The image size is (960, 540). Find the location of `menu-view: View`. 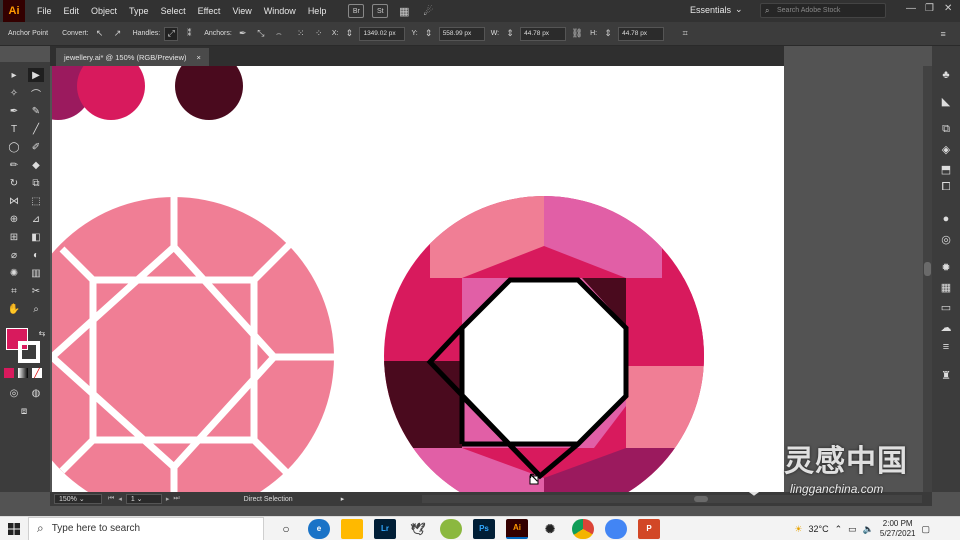

menu-view: View is located at coordinates (241, 11).